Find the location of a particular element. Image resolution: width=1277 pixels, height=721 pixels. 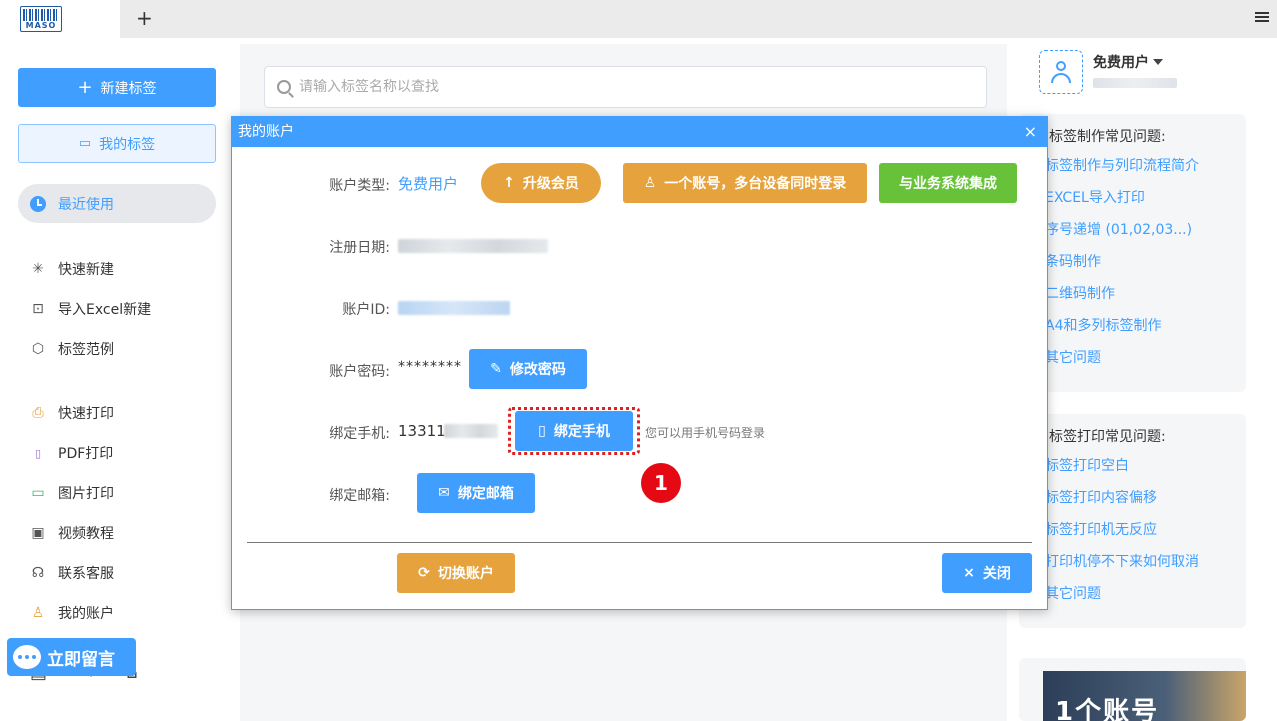

sidebar-item-pdf-print: ▯ PDF打印 is located at coordinates (71, 453).